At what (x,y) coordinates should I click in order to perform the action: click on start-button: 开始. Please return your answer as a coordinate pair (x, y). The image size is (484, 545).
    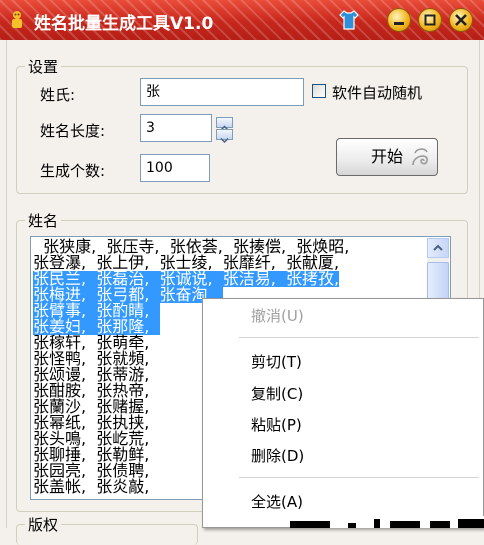
    Looking at the image, I should click on (387, 157).